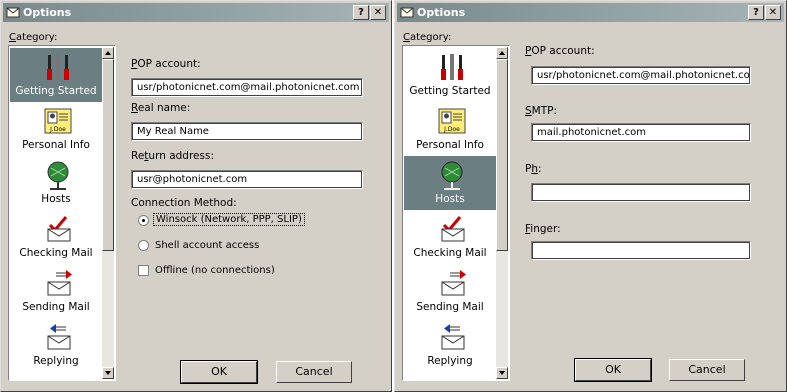  I want to click on offline-option-label: Offline (no connections), so click(215, 270).